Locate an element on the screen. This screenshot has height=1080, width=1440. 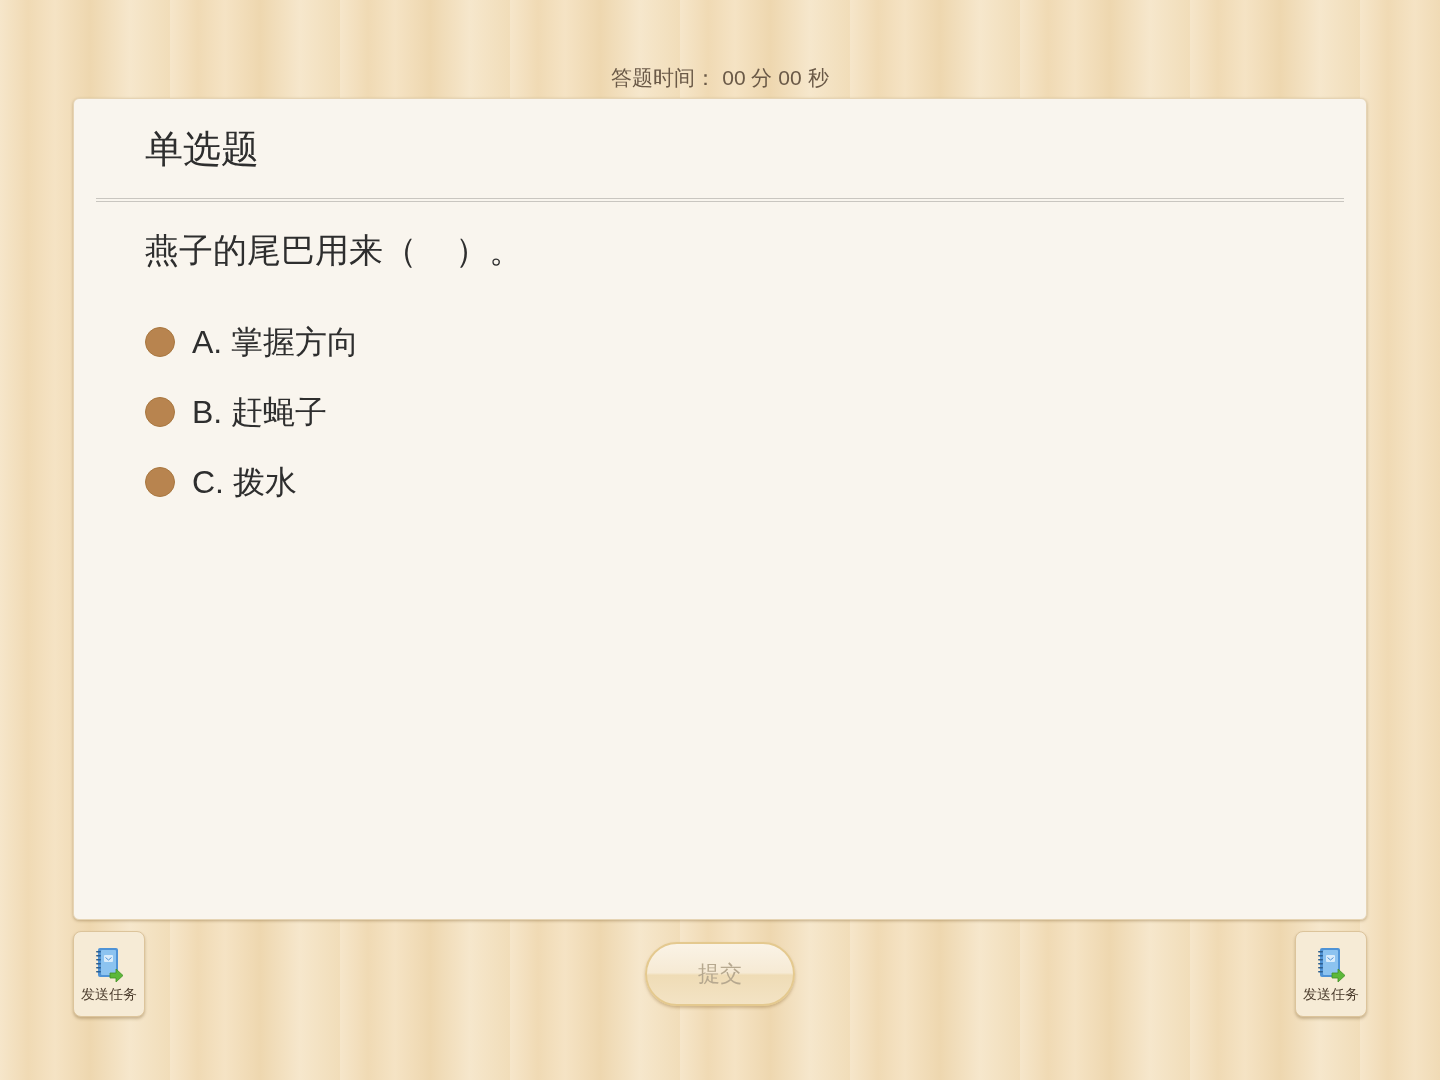
option-text: B. 赶蝇子 is located at coordinates (260, 412).